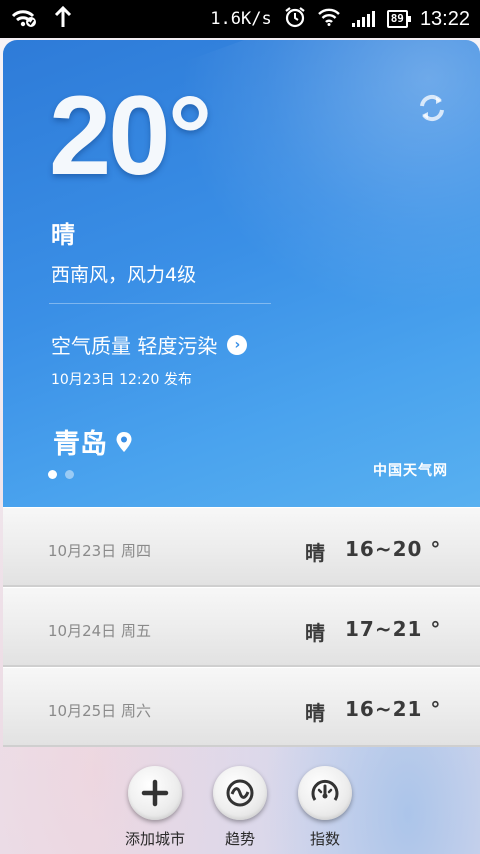  I want to click on forecast-date: 10月23日 周四, so click(99, 551).